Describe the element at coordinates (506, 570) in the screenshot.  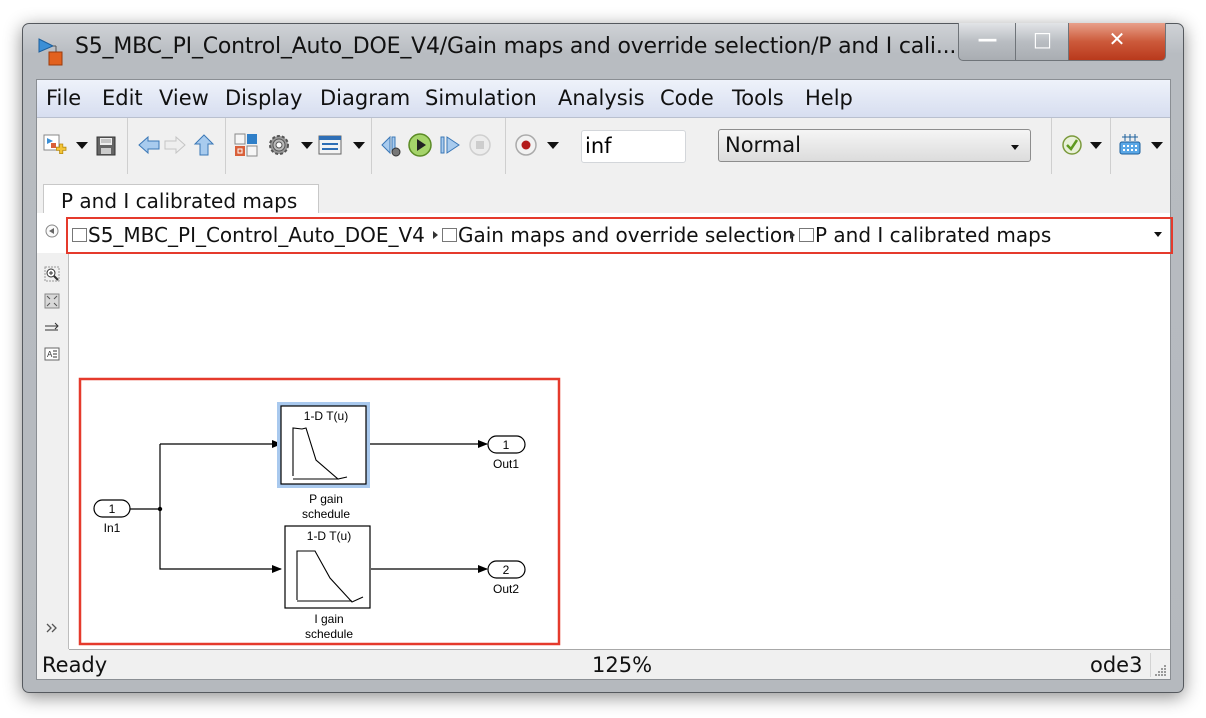
I see `outport-number: 2` at that location.